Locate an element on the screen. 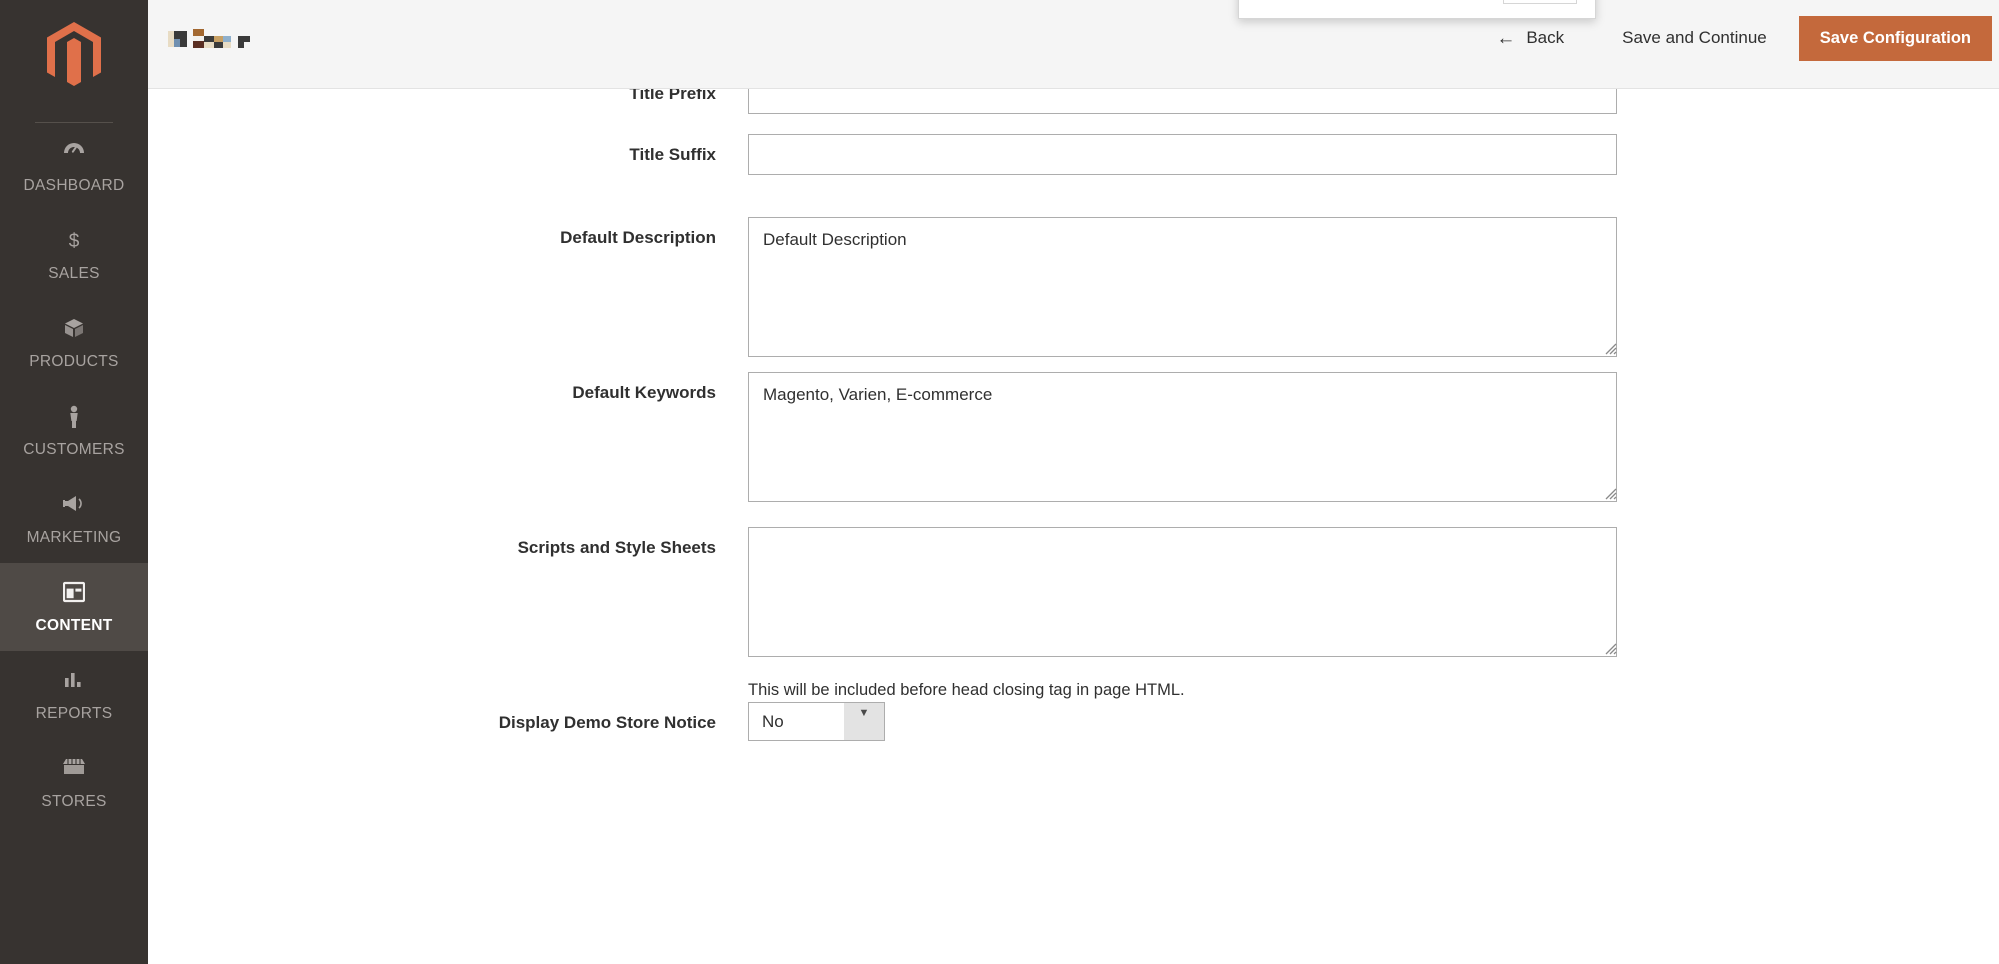 This screenshot has height=964, width=1999. arrow-left-icon: ← is located at coordinates (1506, 38).